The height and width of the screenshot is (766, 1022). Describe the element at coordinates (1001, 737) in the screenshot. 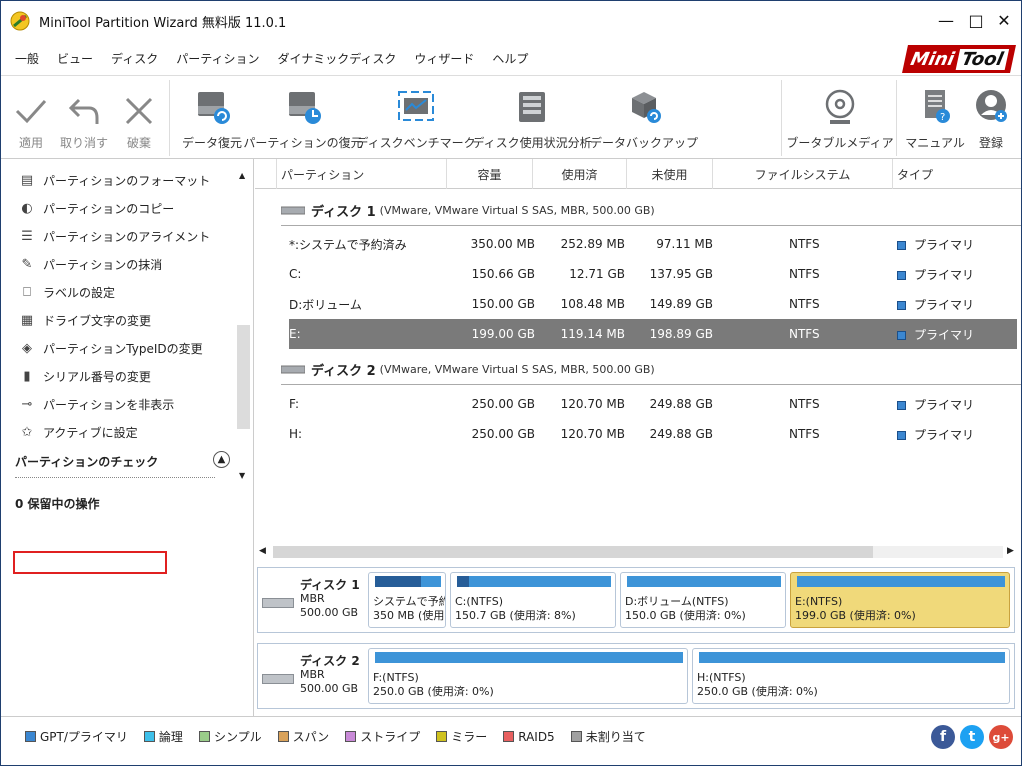

I see `google-plus-icon: g+` at that location.